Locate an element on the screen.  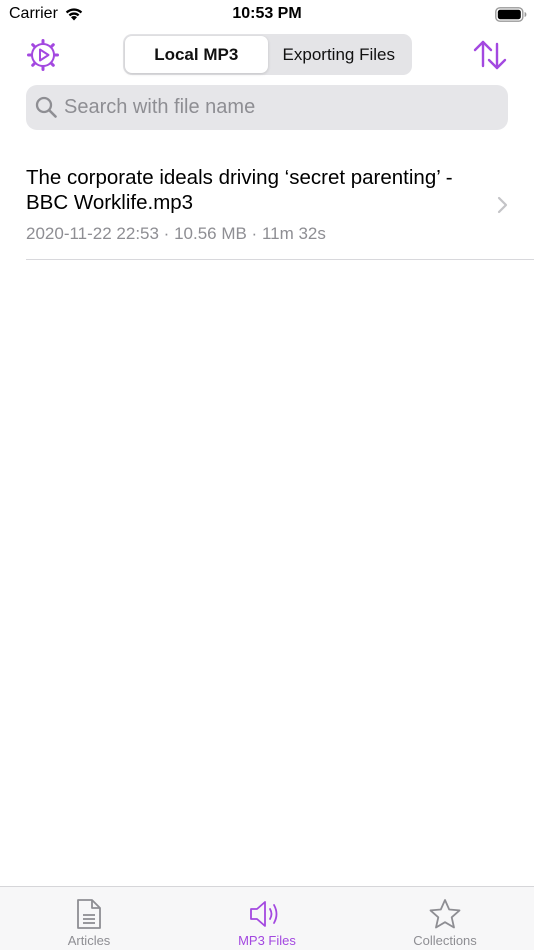
tab-collections: Collections is located at coordinates (445, 918).